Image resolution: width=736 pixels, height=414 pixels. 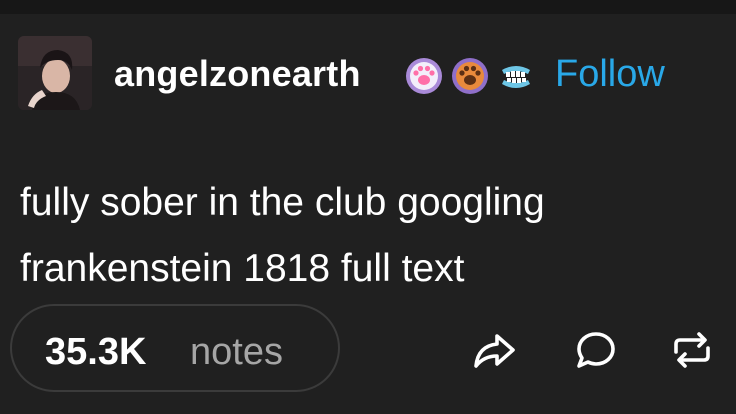 I want to click on teeth-badge-icon, so click(x=516, y=76).